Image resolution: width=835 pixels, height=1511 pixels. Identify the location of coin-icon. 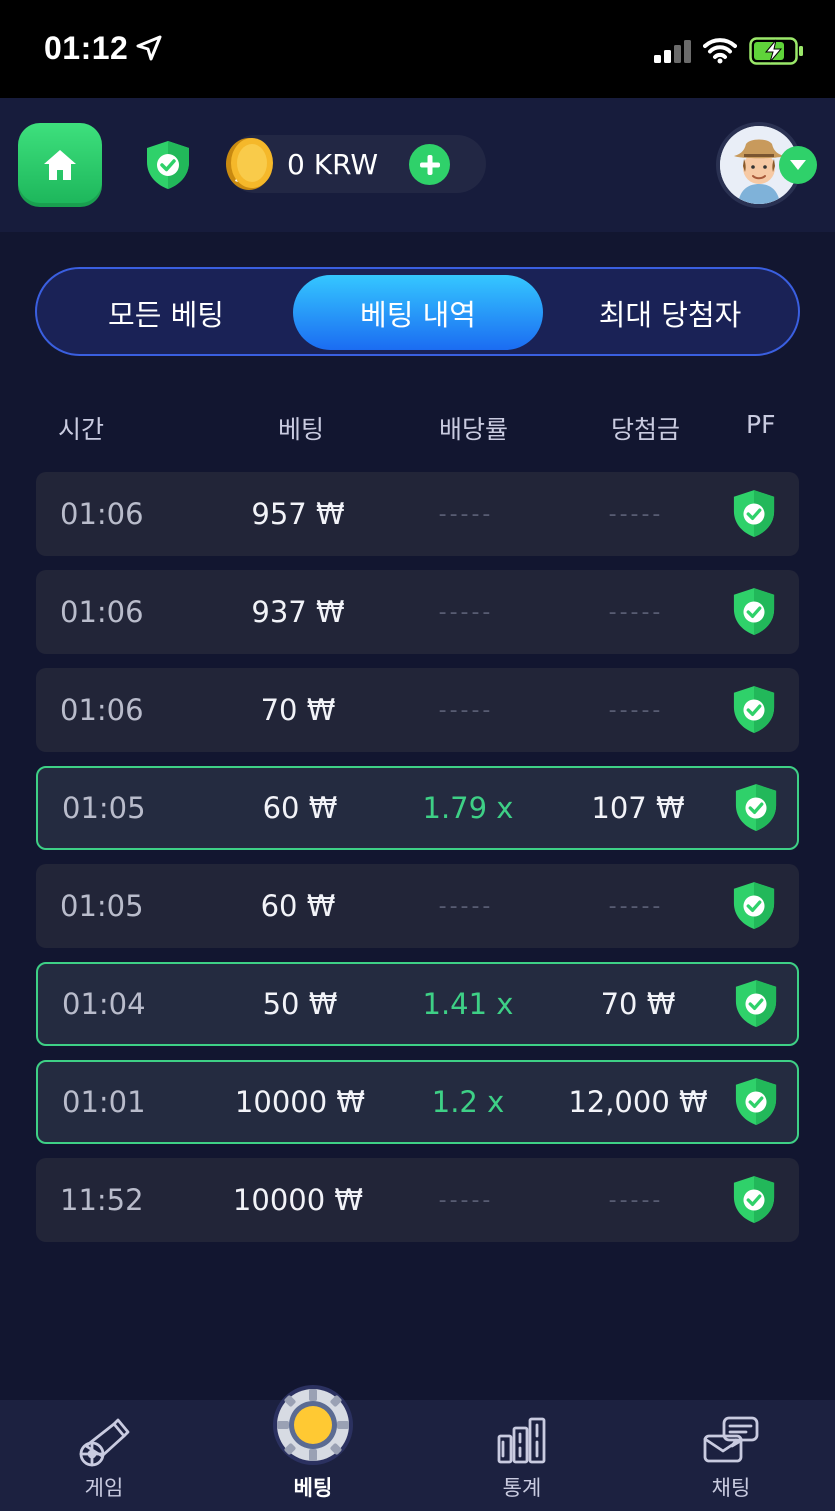
(249, 164).